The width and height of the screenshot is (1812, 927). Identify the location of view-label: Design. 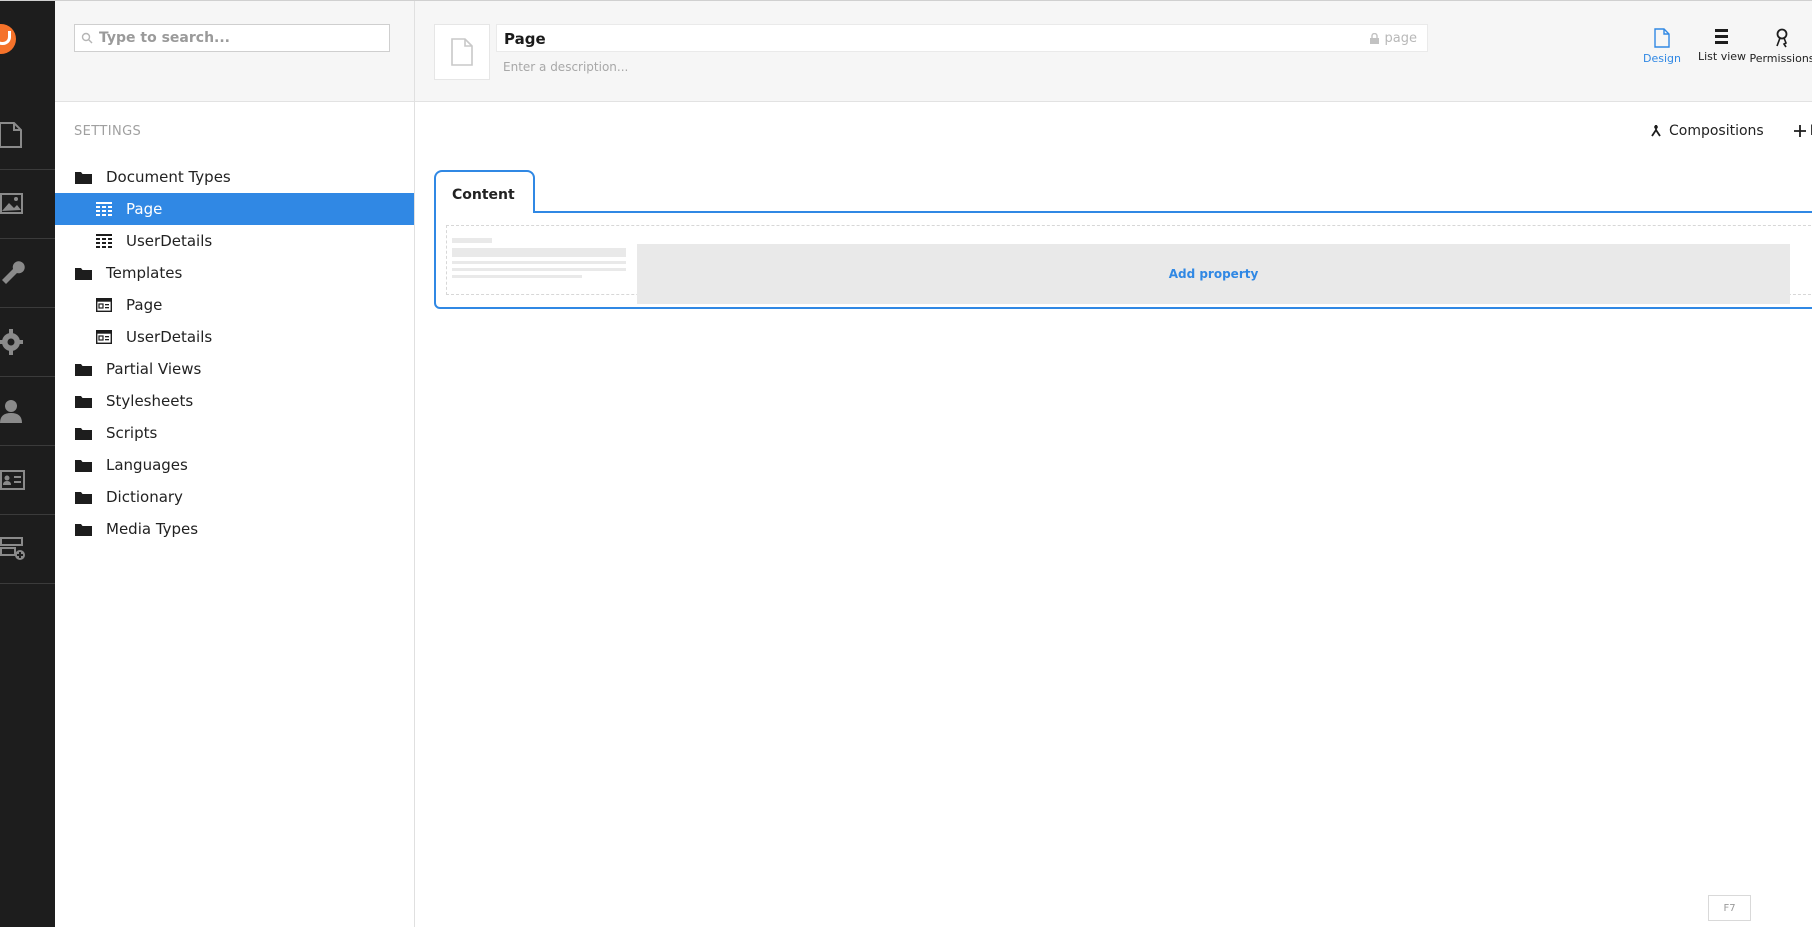
(1662, 58).